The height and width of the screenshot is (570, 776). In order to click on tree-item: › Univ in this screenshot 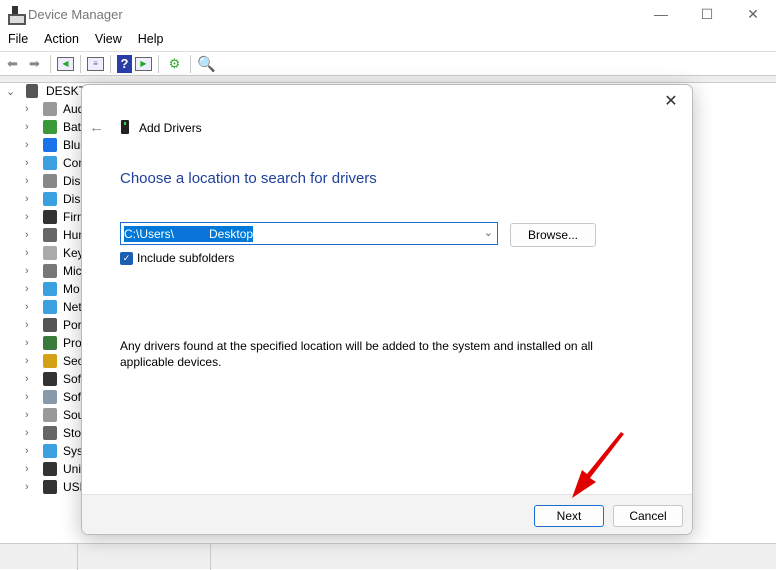, I will do `click(56, 469)`.